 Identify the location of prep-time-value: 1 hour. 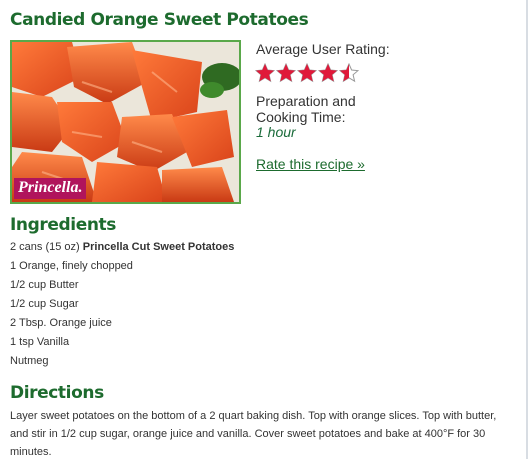
(276, 132).